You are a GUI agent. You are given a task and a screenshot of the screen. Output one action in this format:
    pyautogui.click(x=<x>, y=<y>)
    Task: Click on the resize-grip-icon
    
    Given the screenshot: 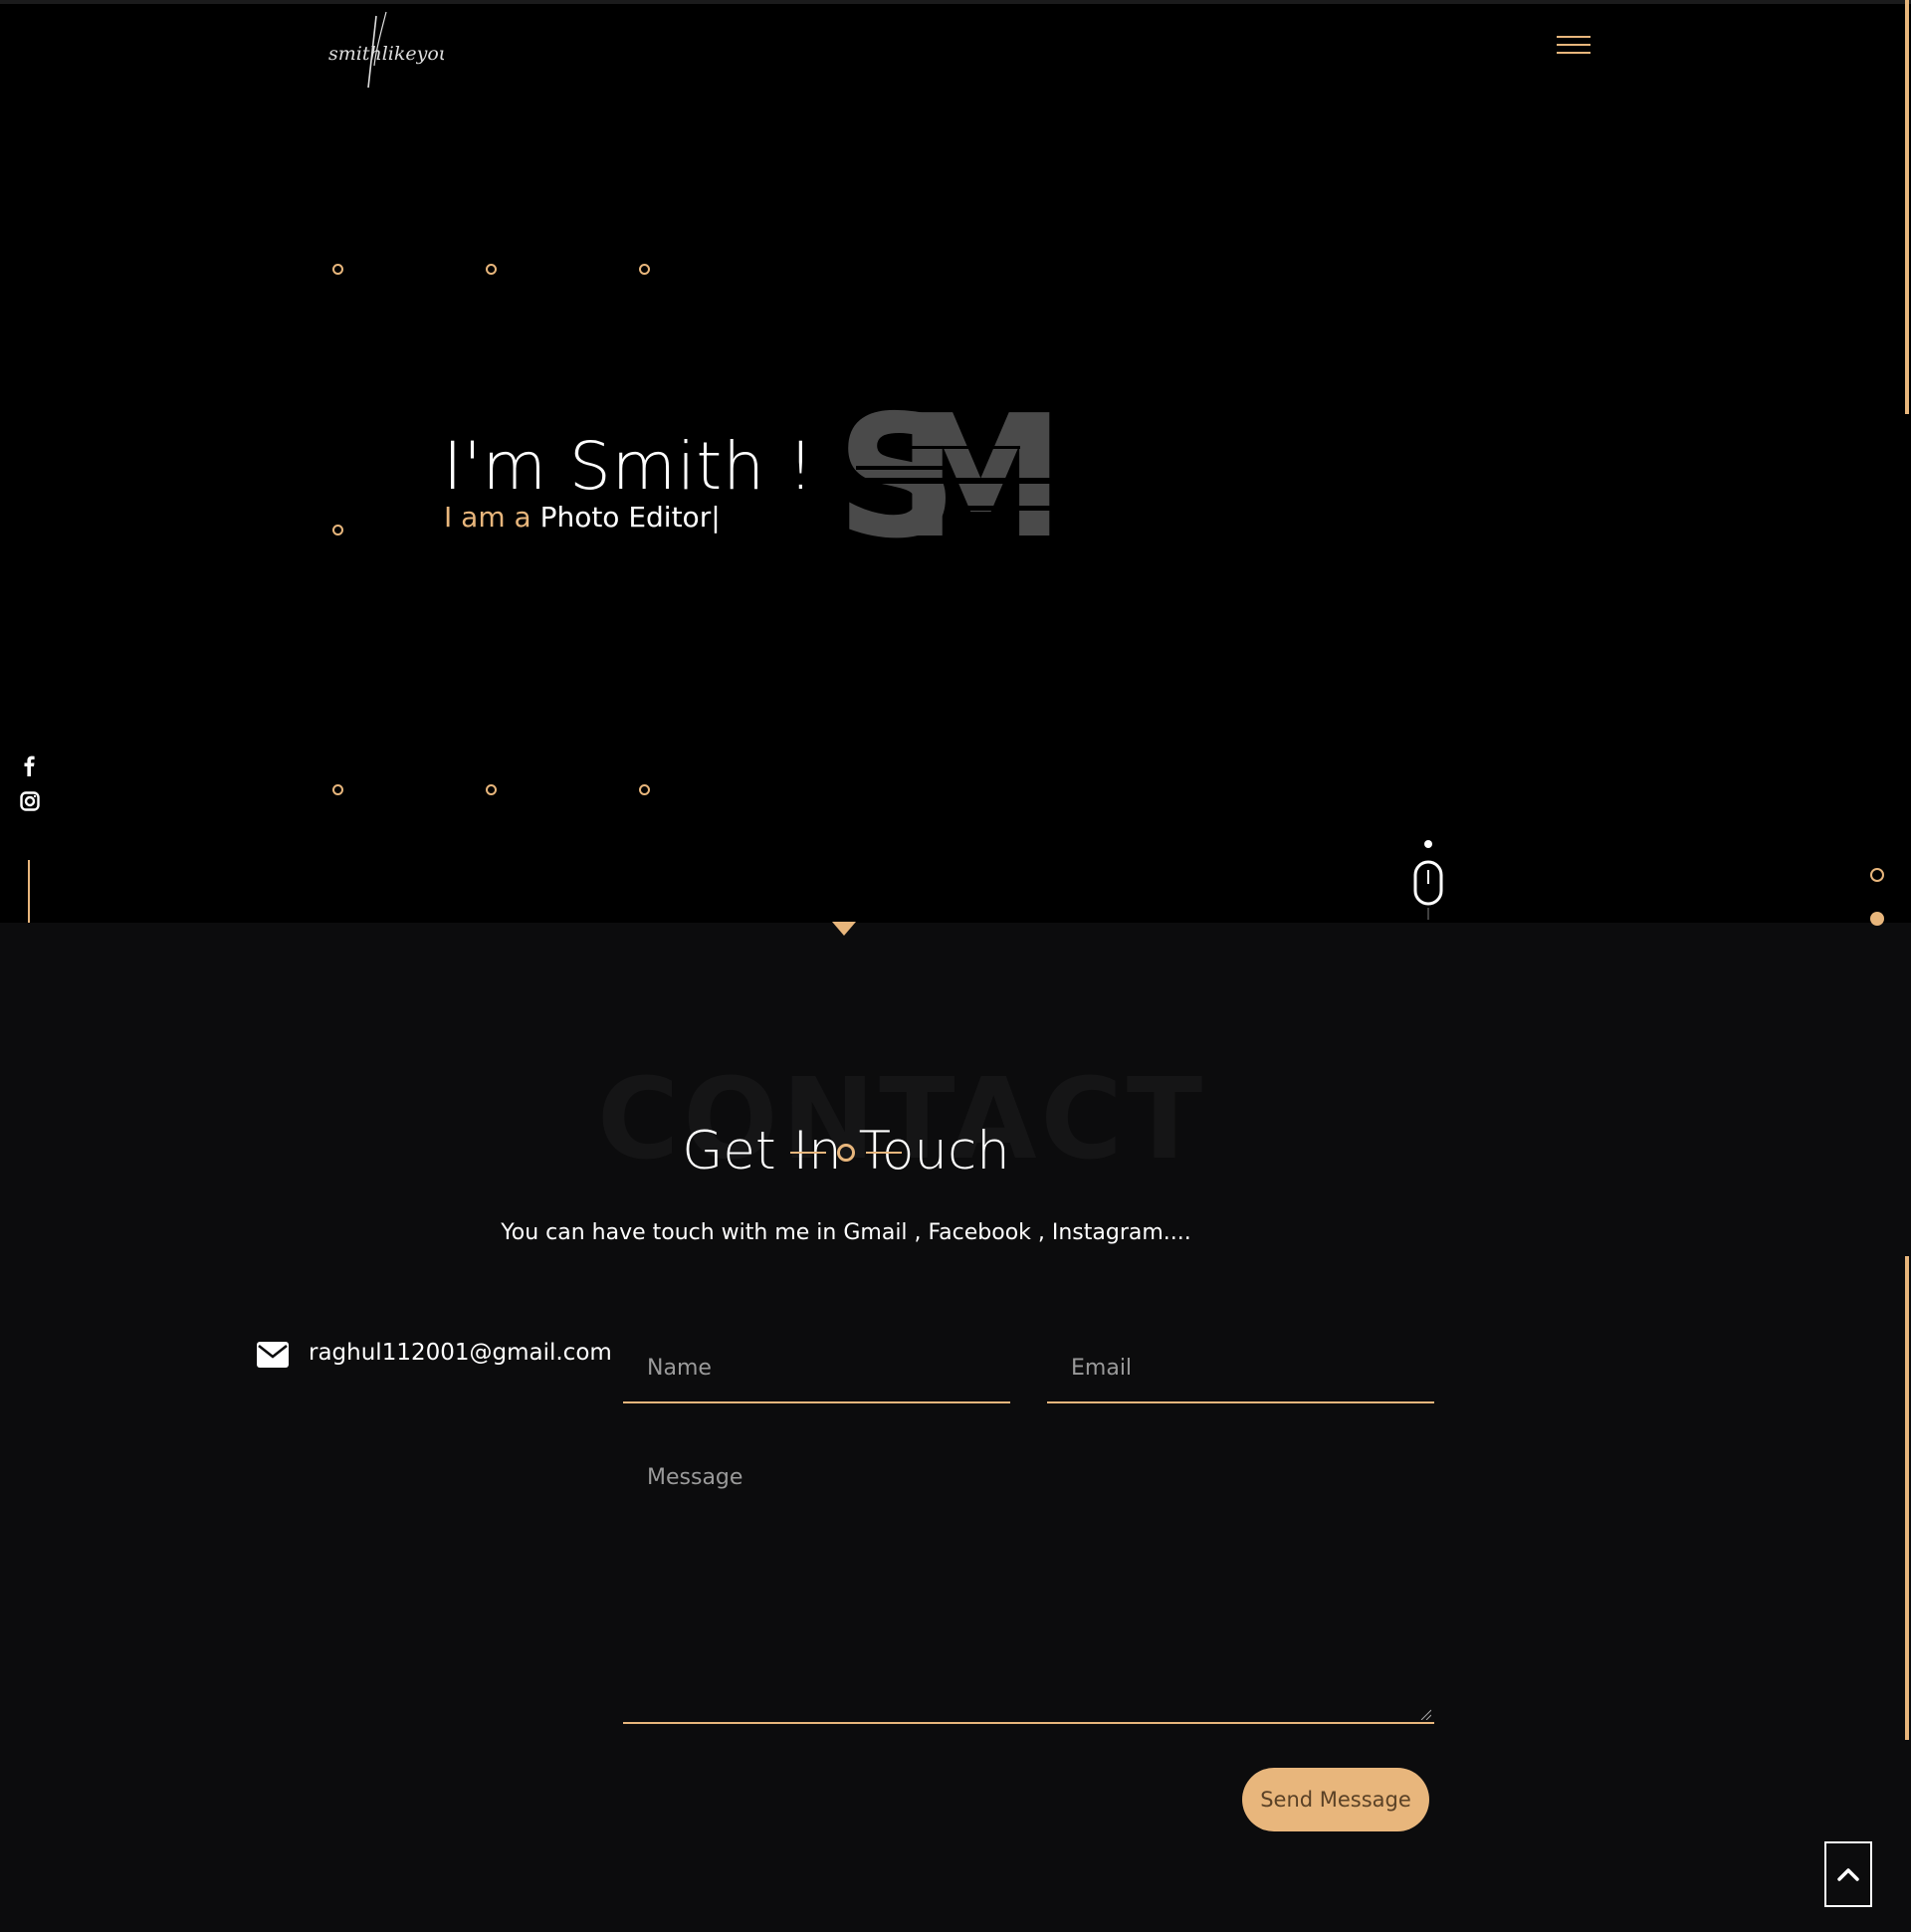 What is the action you would take?
    pyautogui.click(x=1425, y=1714)
    